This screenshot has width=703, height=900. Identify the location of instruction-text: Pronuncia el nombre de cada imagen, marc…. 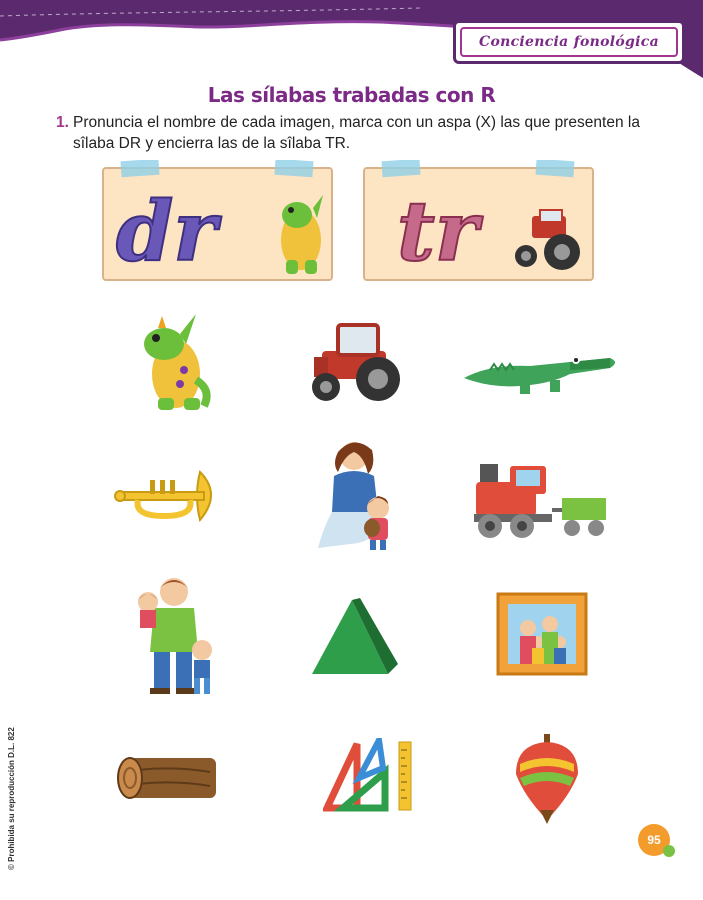
(356, 133).